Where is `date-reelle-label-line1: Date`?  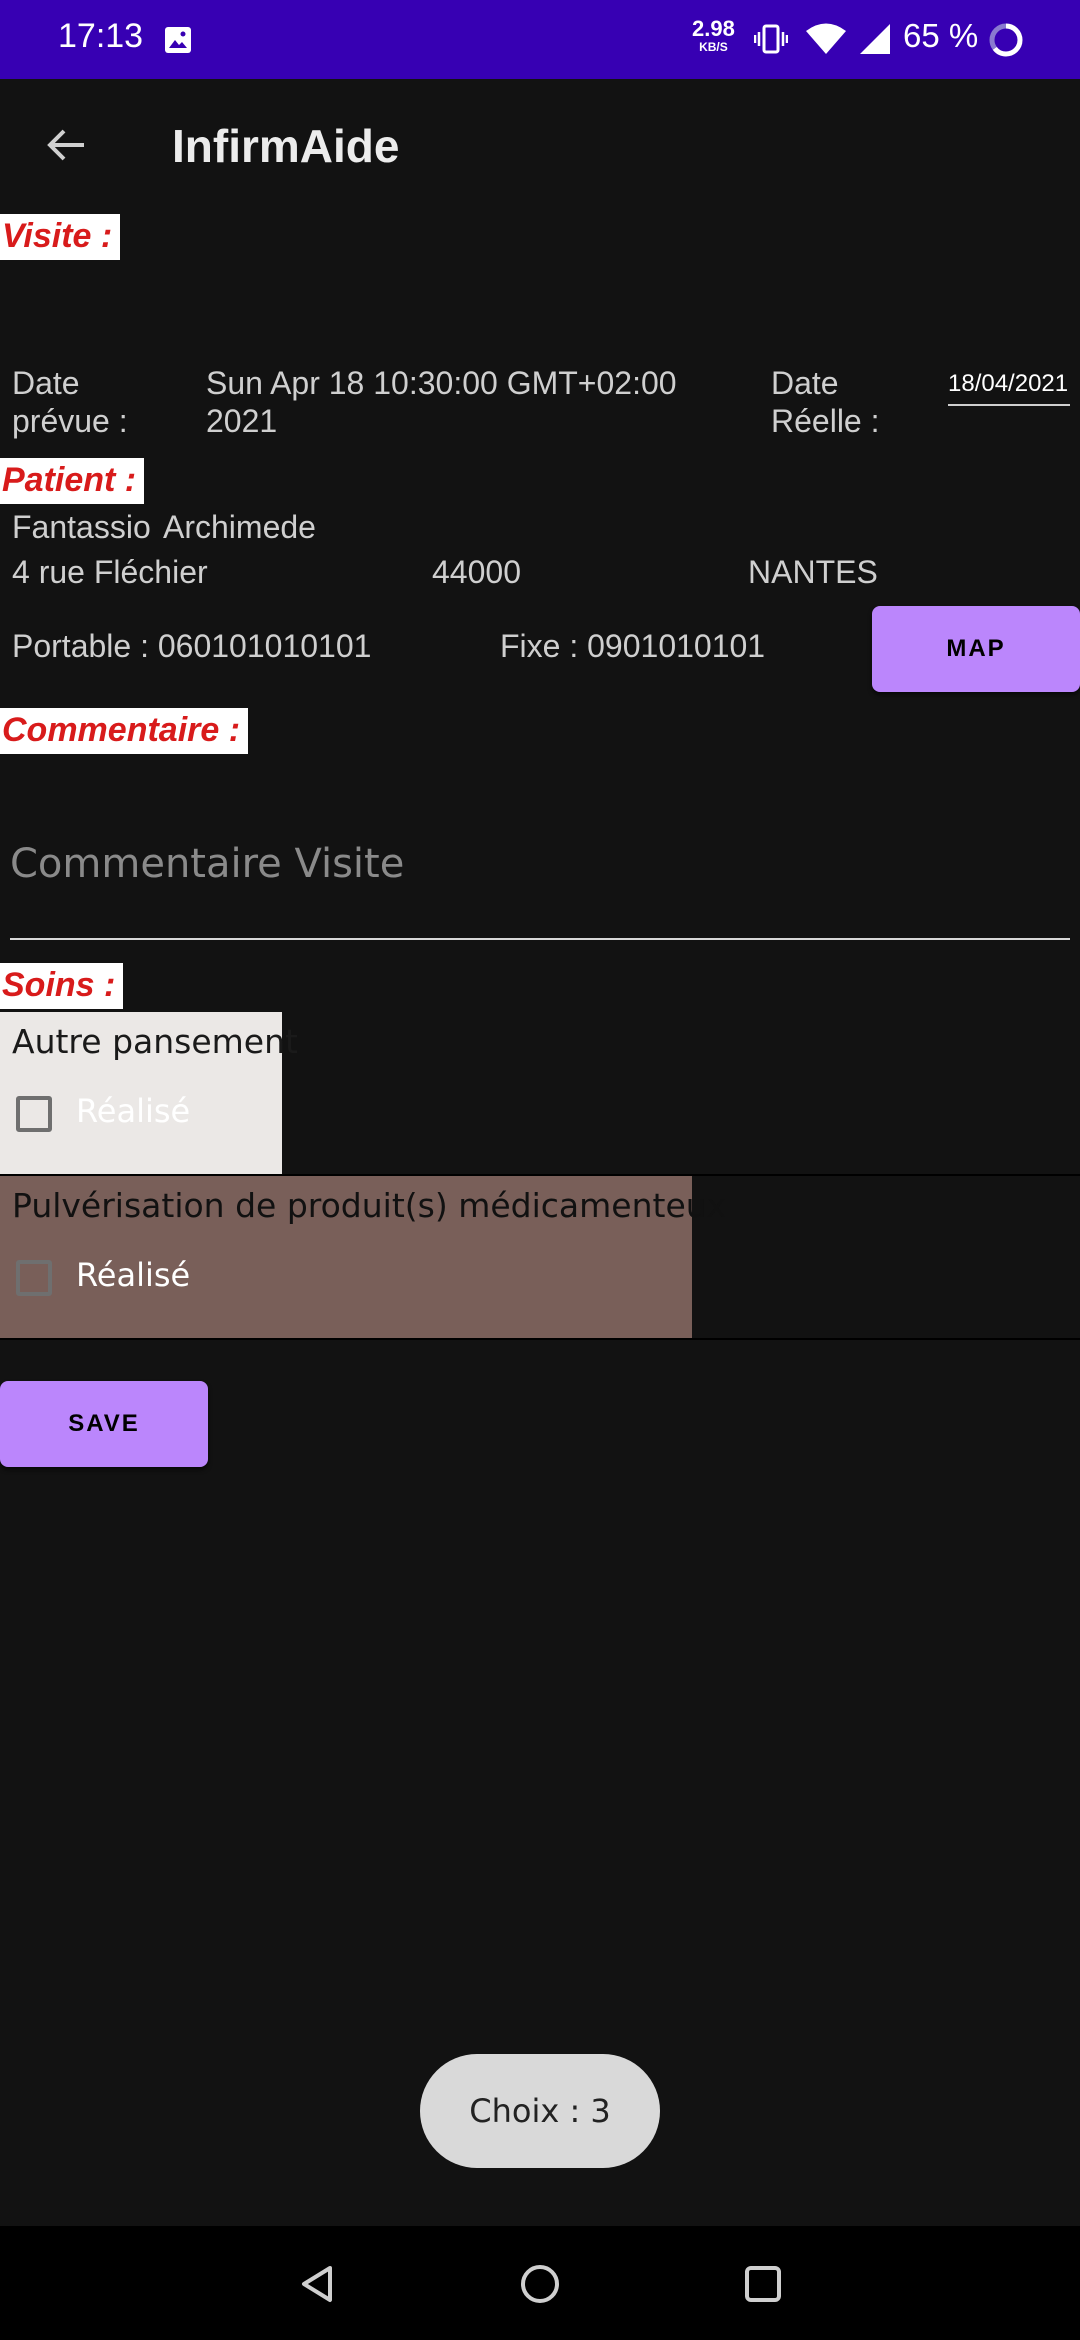
date-reelle-label-line1: Date is located at coordinates (805, 383).